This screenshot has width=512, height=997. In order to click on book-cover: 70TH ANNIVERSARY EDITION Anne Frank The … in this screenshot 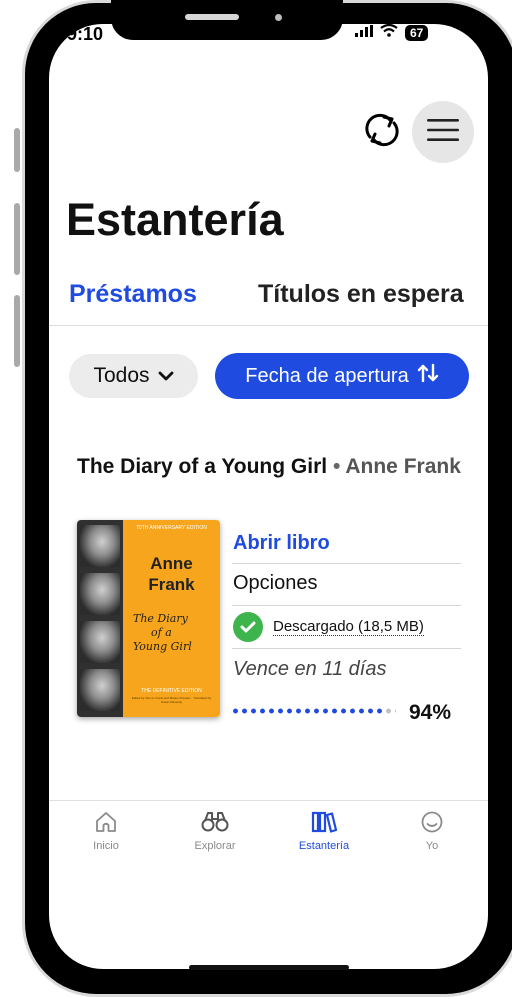, I will do `click(148, 618)`.